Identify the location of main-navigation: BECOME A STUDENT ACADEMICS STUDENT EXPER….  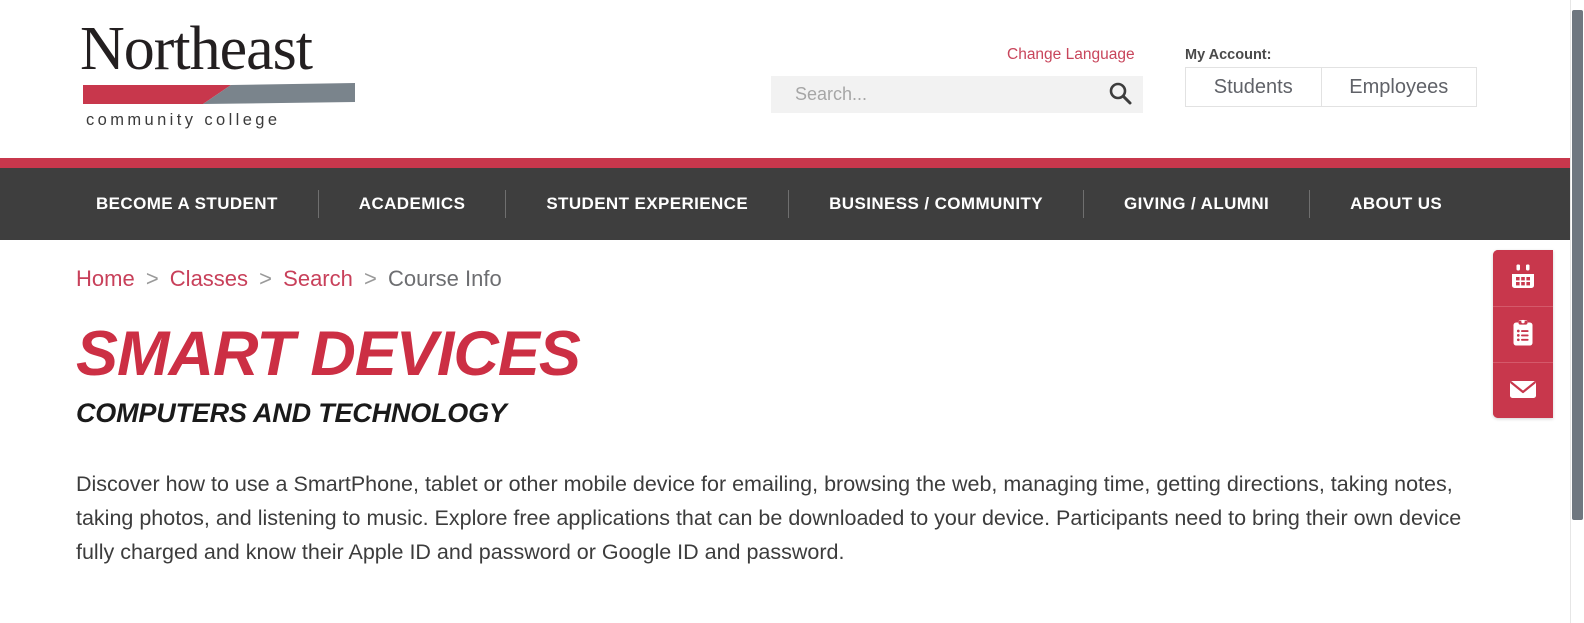
(785, 204).